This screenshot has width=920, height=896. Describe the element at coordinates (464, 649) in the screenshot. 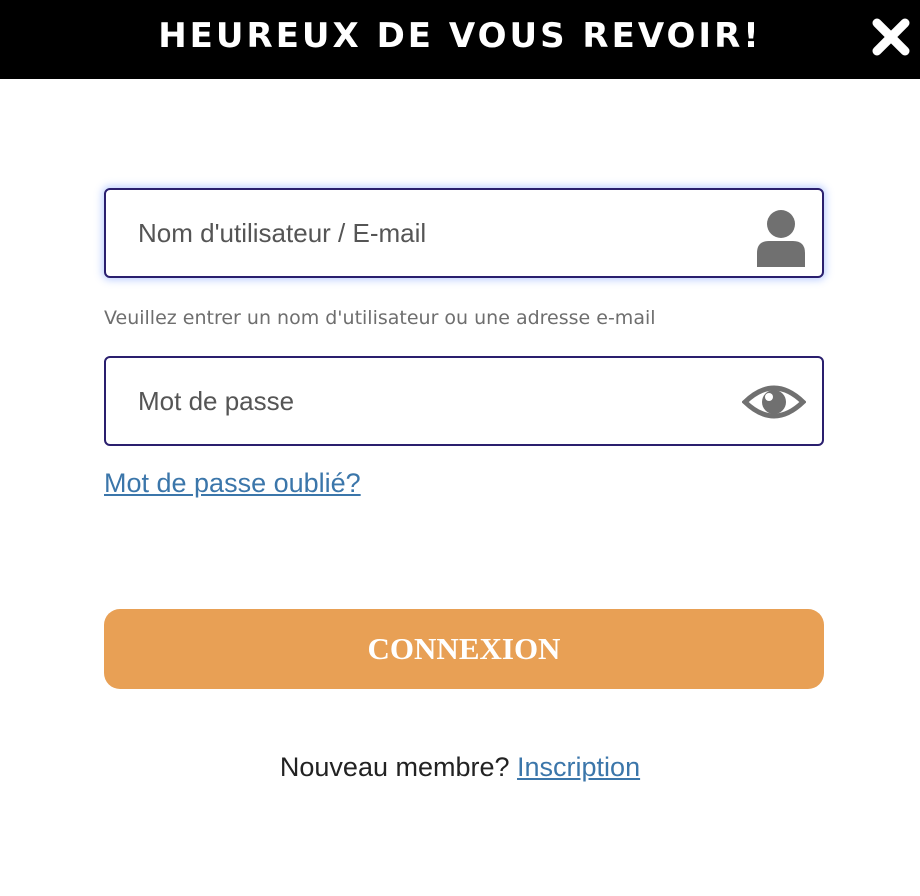

I see `login-button: CONNEXION` at that location.